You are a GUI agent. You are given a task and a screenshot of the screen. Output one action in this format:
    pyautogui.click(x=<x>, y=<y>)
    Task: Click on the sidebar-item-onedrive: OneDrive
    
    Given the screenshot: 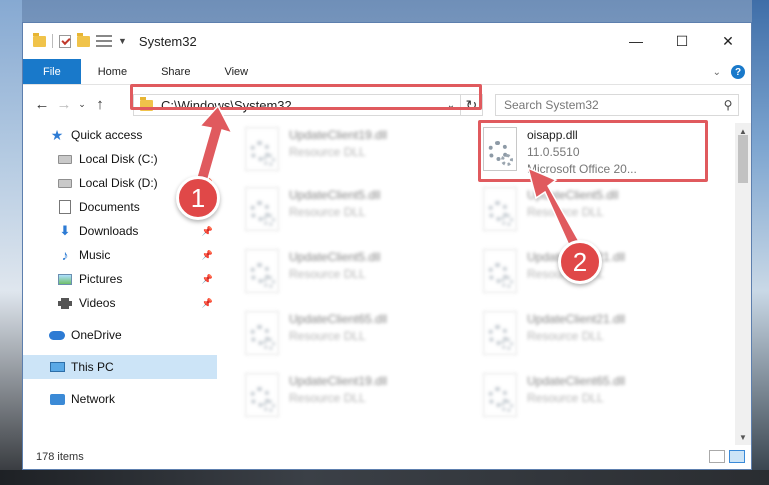 What is the action you would take?
    pyautogui.click(x=120, y=335)
    